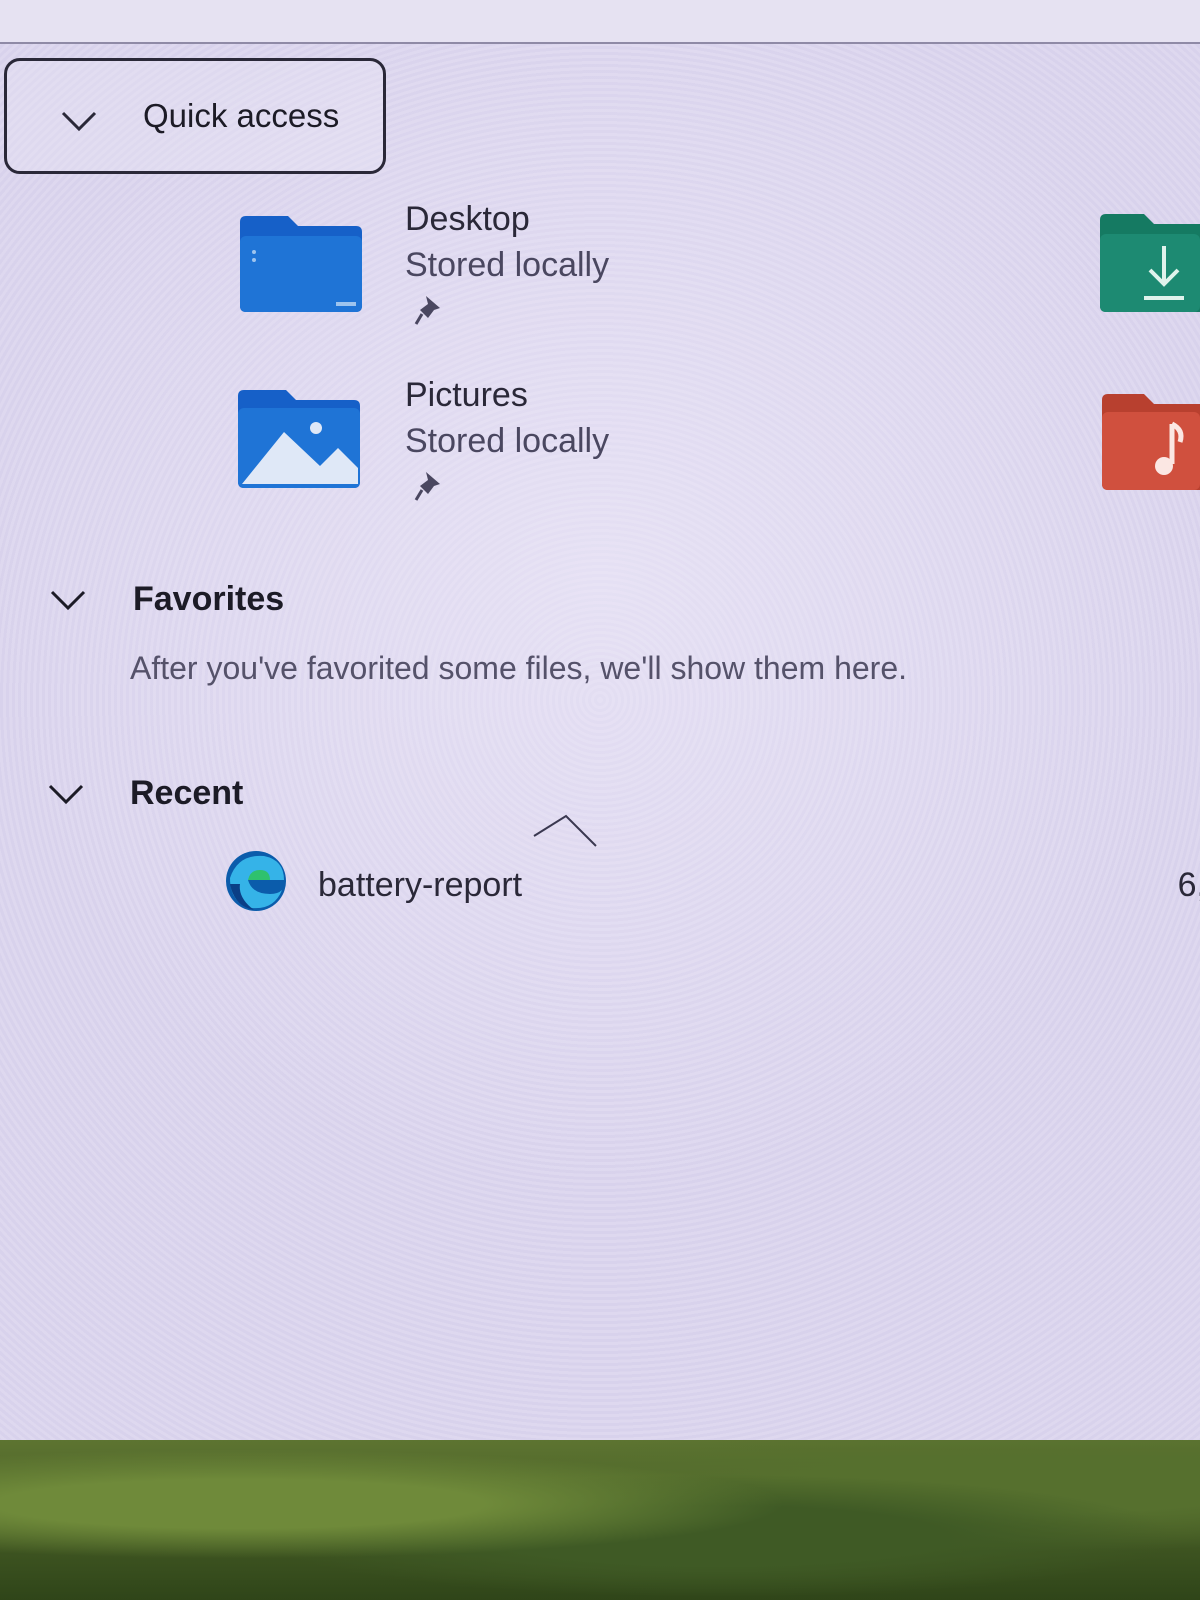 This screenshot has width=1200, height=1600. I want to click on quick-access-header: Quick access, so click(195, 116).